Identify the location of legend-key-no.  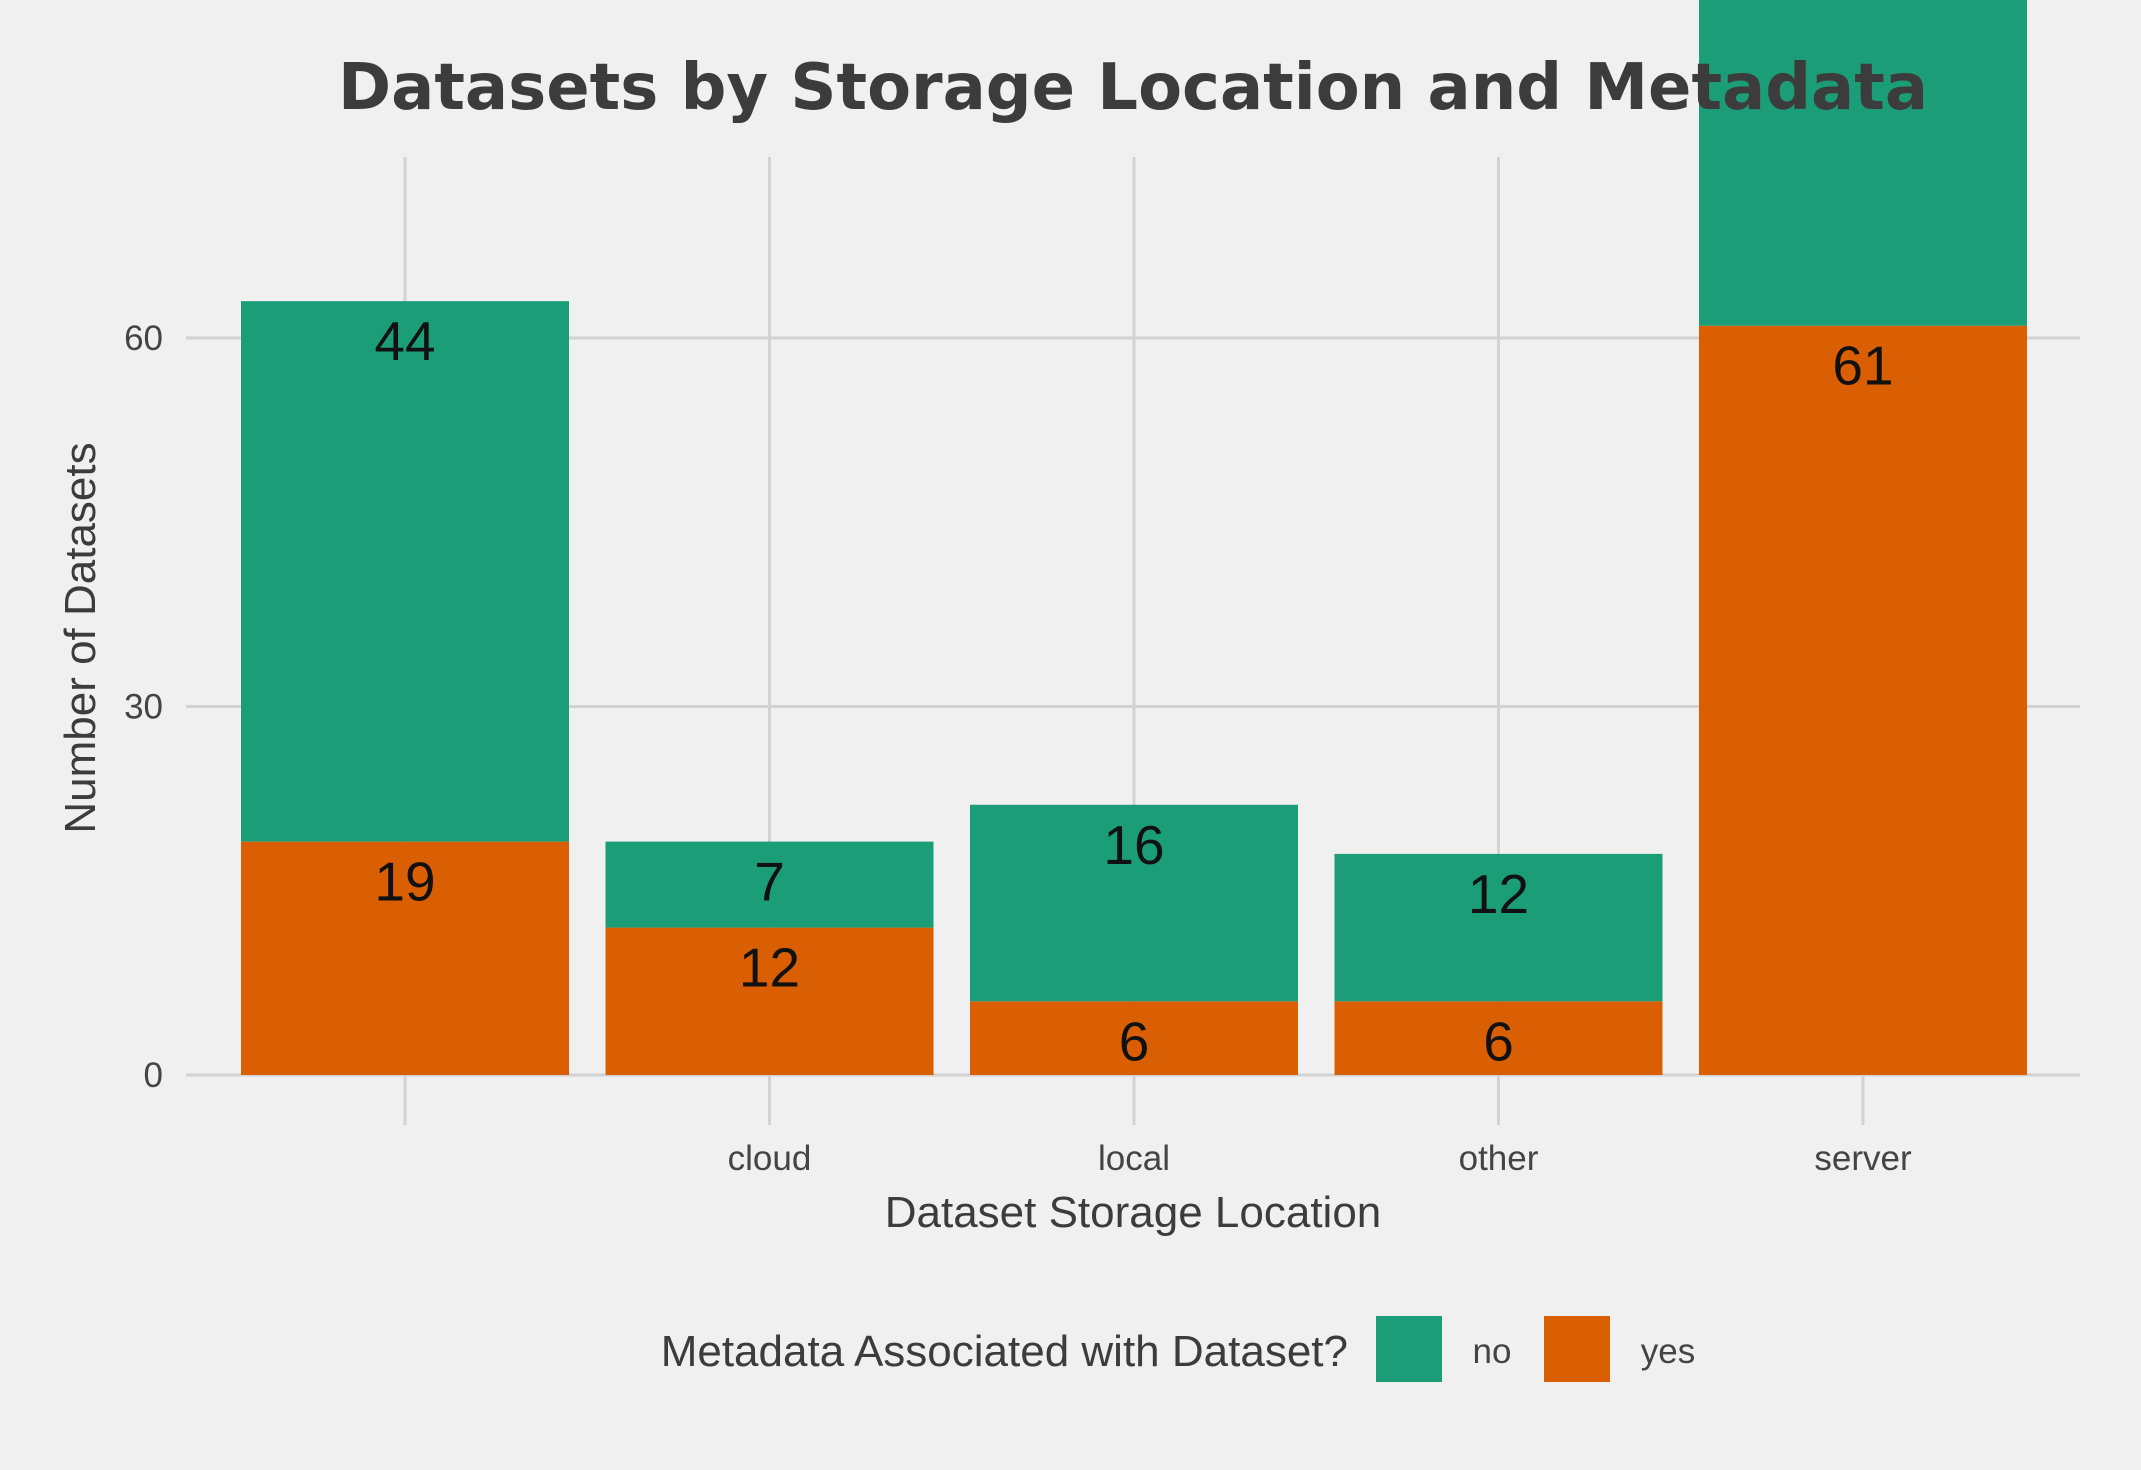
(1409, 1349).